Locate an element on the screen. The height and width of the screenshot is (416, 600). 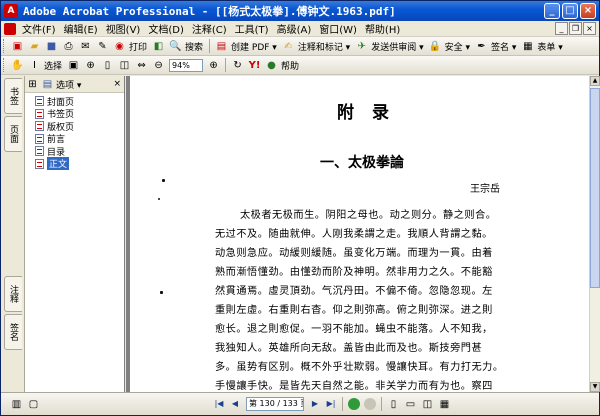
bookmark-item: 书签页 is located at coordinates (74, 114).